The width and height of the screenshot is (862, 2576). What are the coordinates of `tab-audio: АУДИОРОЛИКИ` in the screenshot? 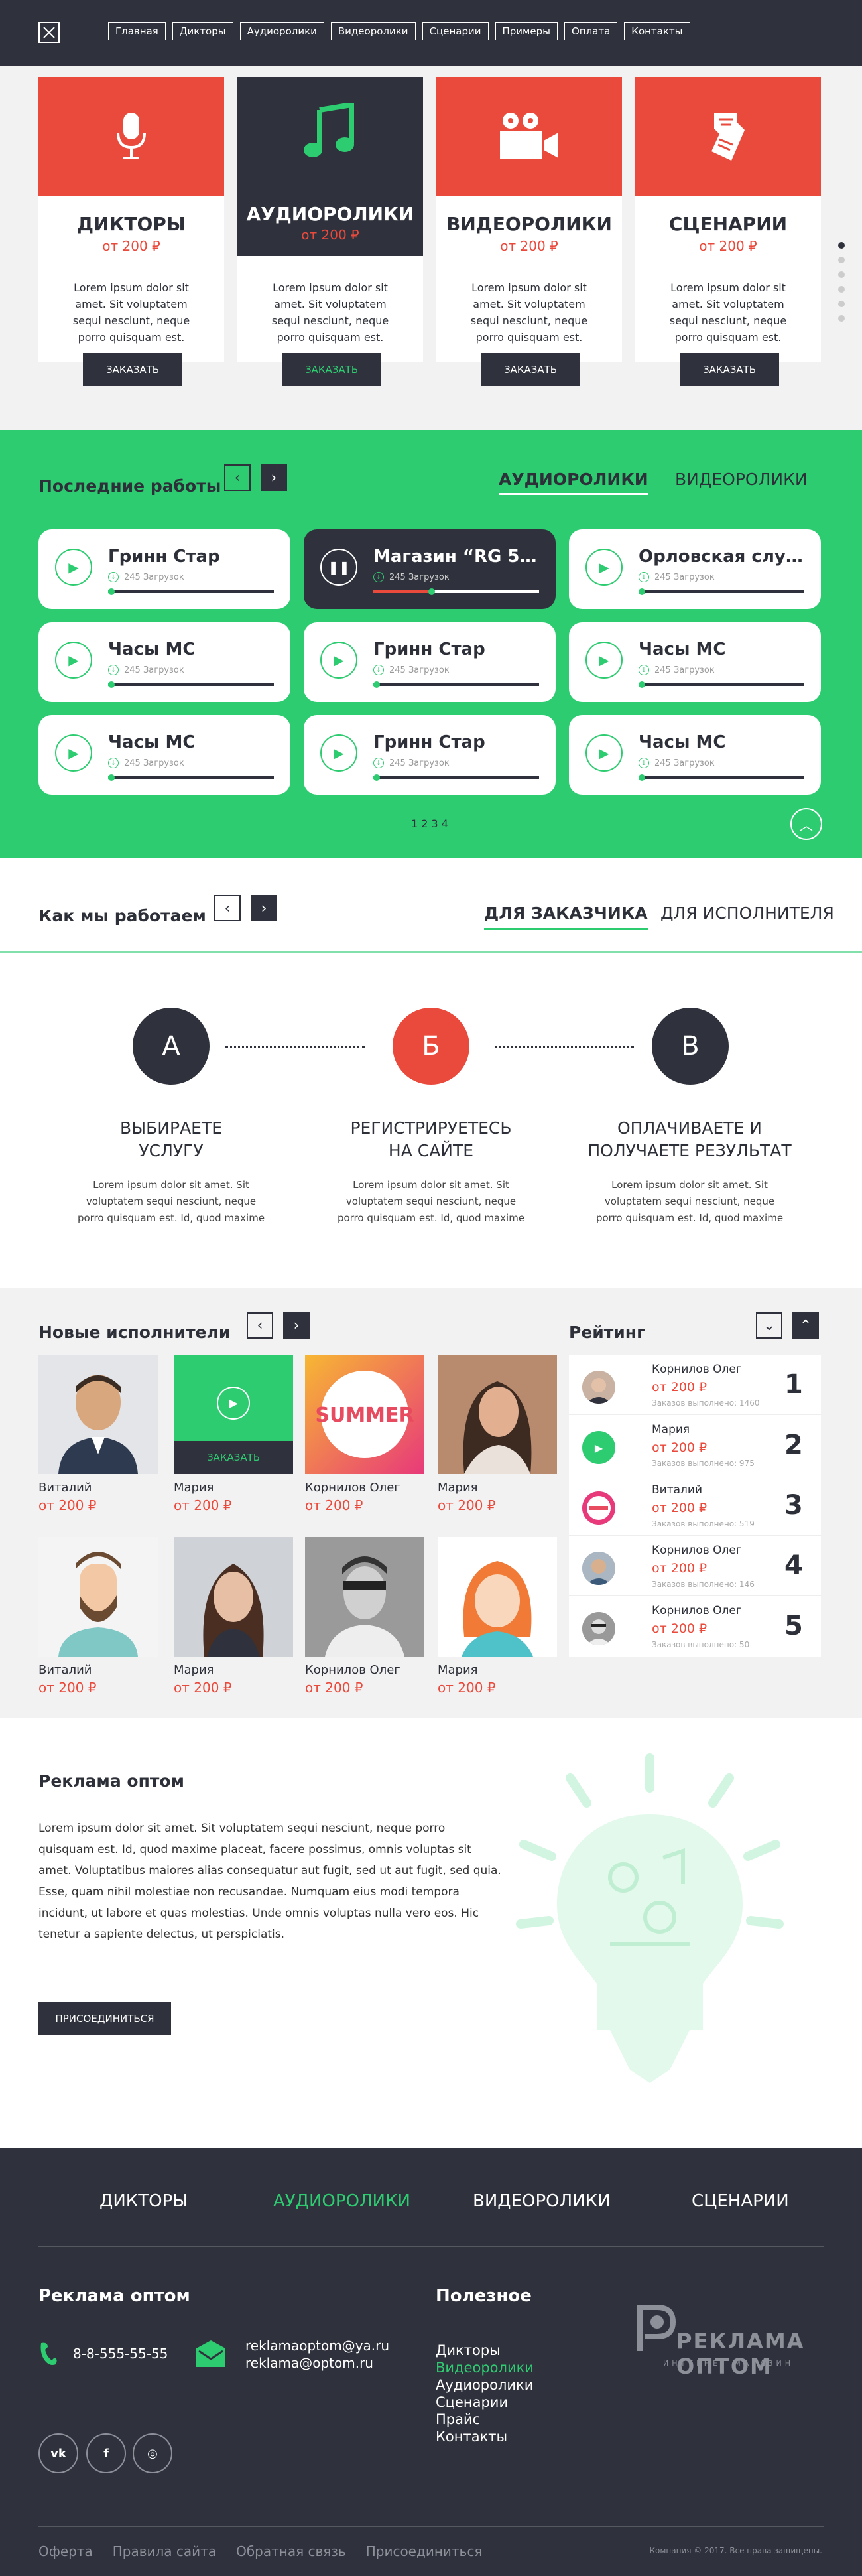 It's located at (573, 482).